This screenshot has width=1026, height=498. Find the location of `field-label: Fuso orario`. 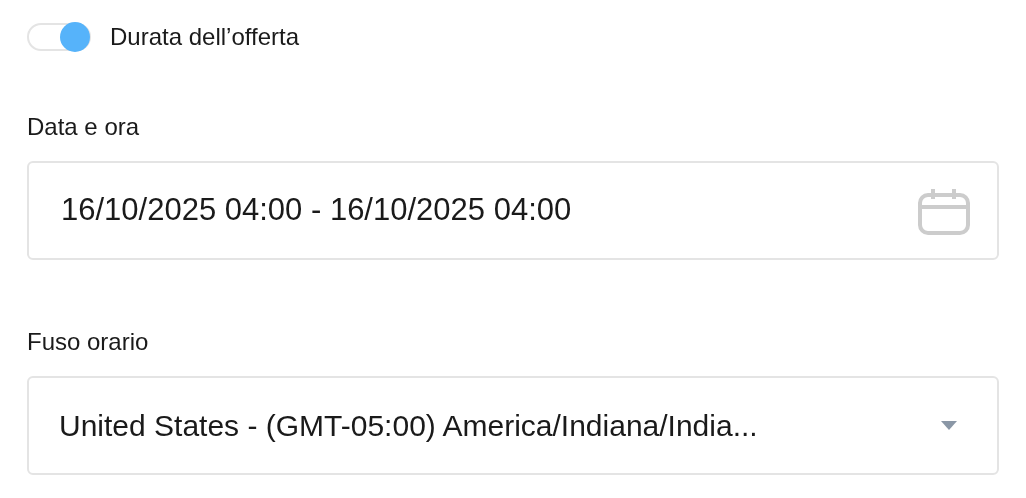

field-label: Fuso orario is located at coordinates (88, 342).